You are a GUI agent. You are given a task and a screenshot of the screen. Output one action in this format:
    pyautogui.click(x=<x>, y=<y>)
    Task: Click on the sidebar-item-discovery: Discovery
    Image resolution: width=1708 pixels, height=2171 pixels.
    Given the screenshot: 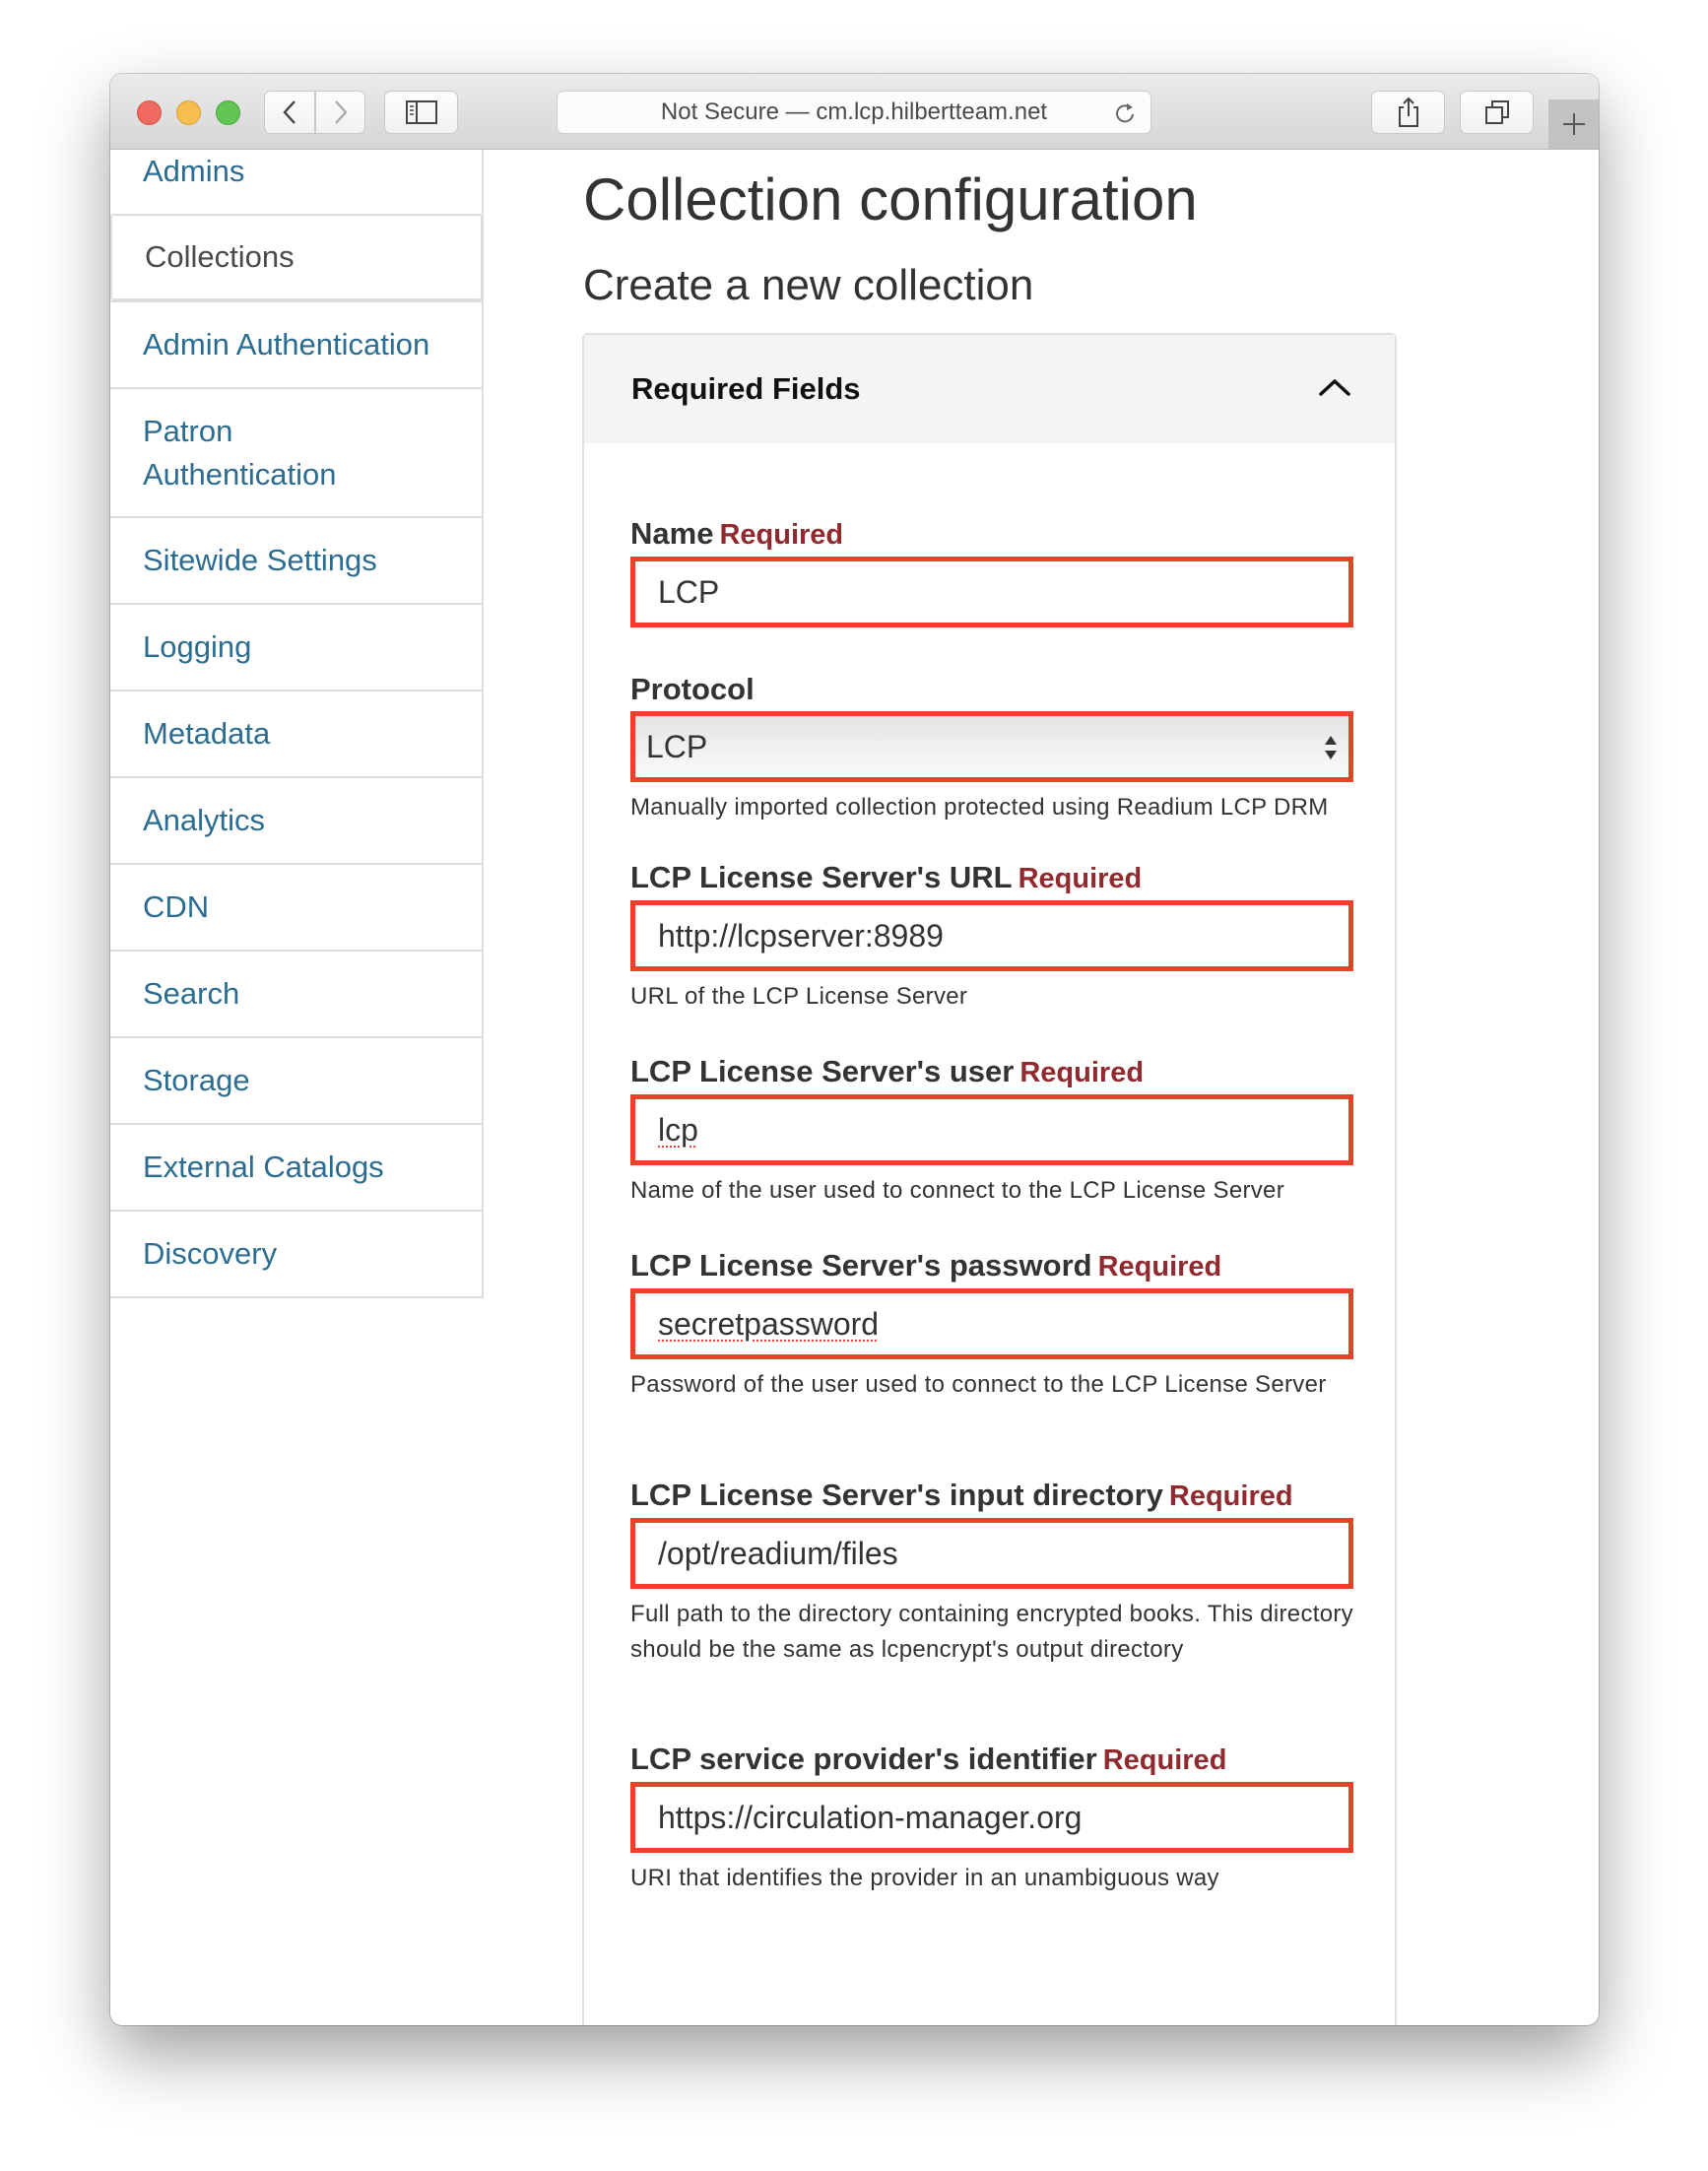 What is the action you would take?
    pyautogui.click(x=296, y=1253)
    